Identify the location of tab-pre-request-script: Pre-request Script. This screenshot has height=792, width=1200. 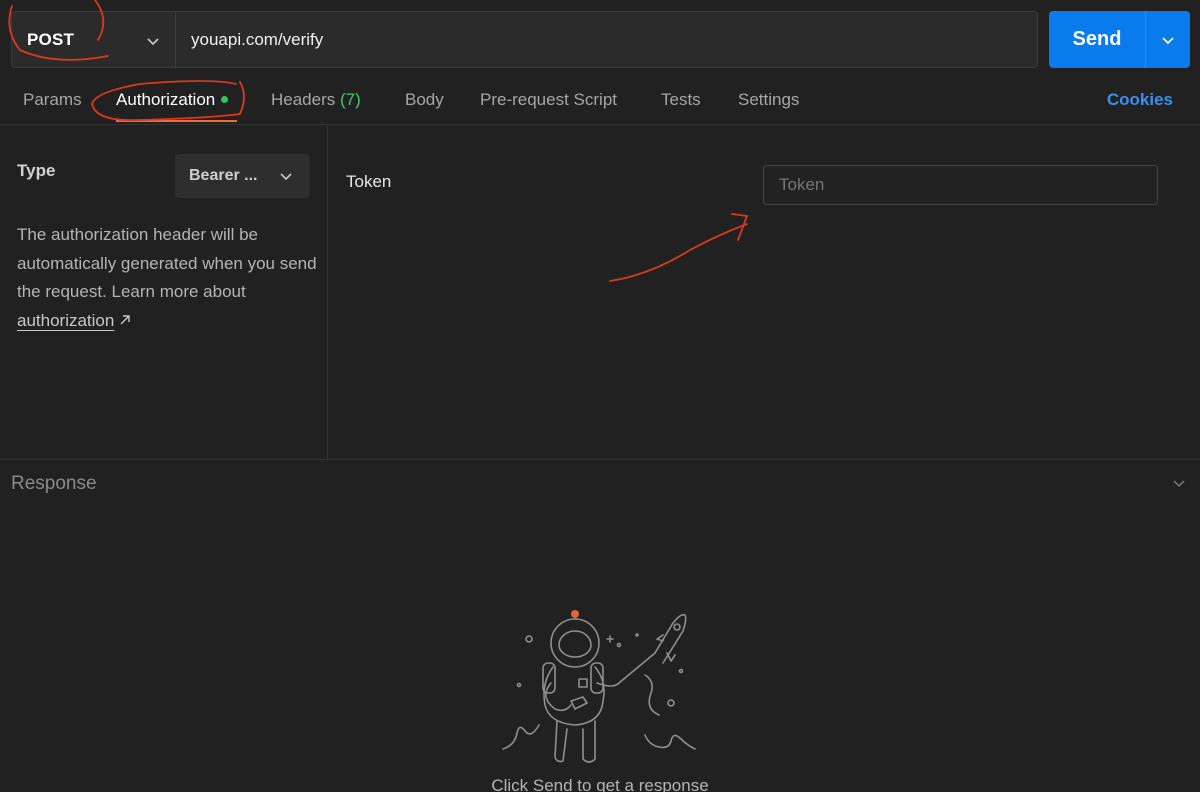
(548, 100).